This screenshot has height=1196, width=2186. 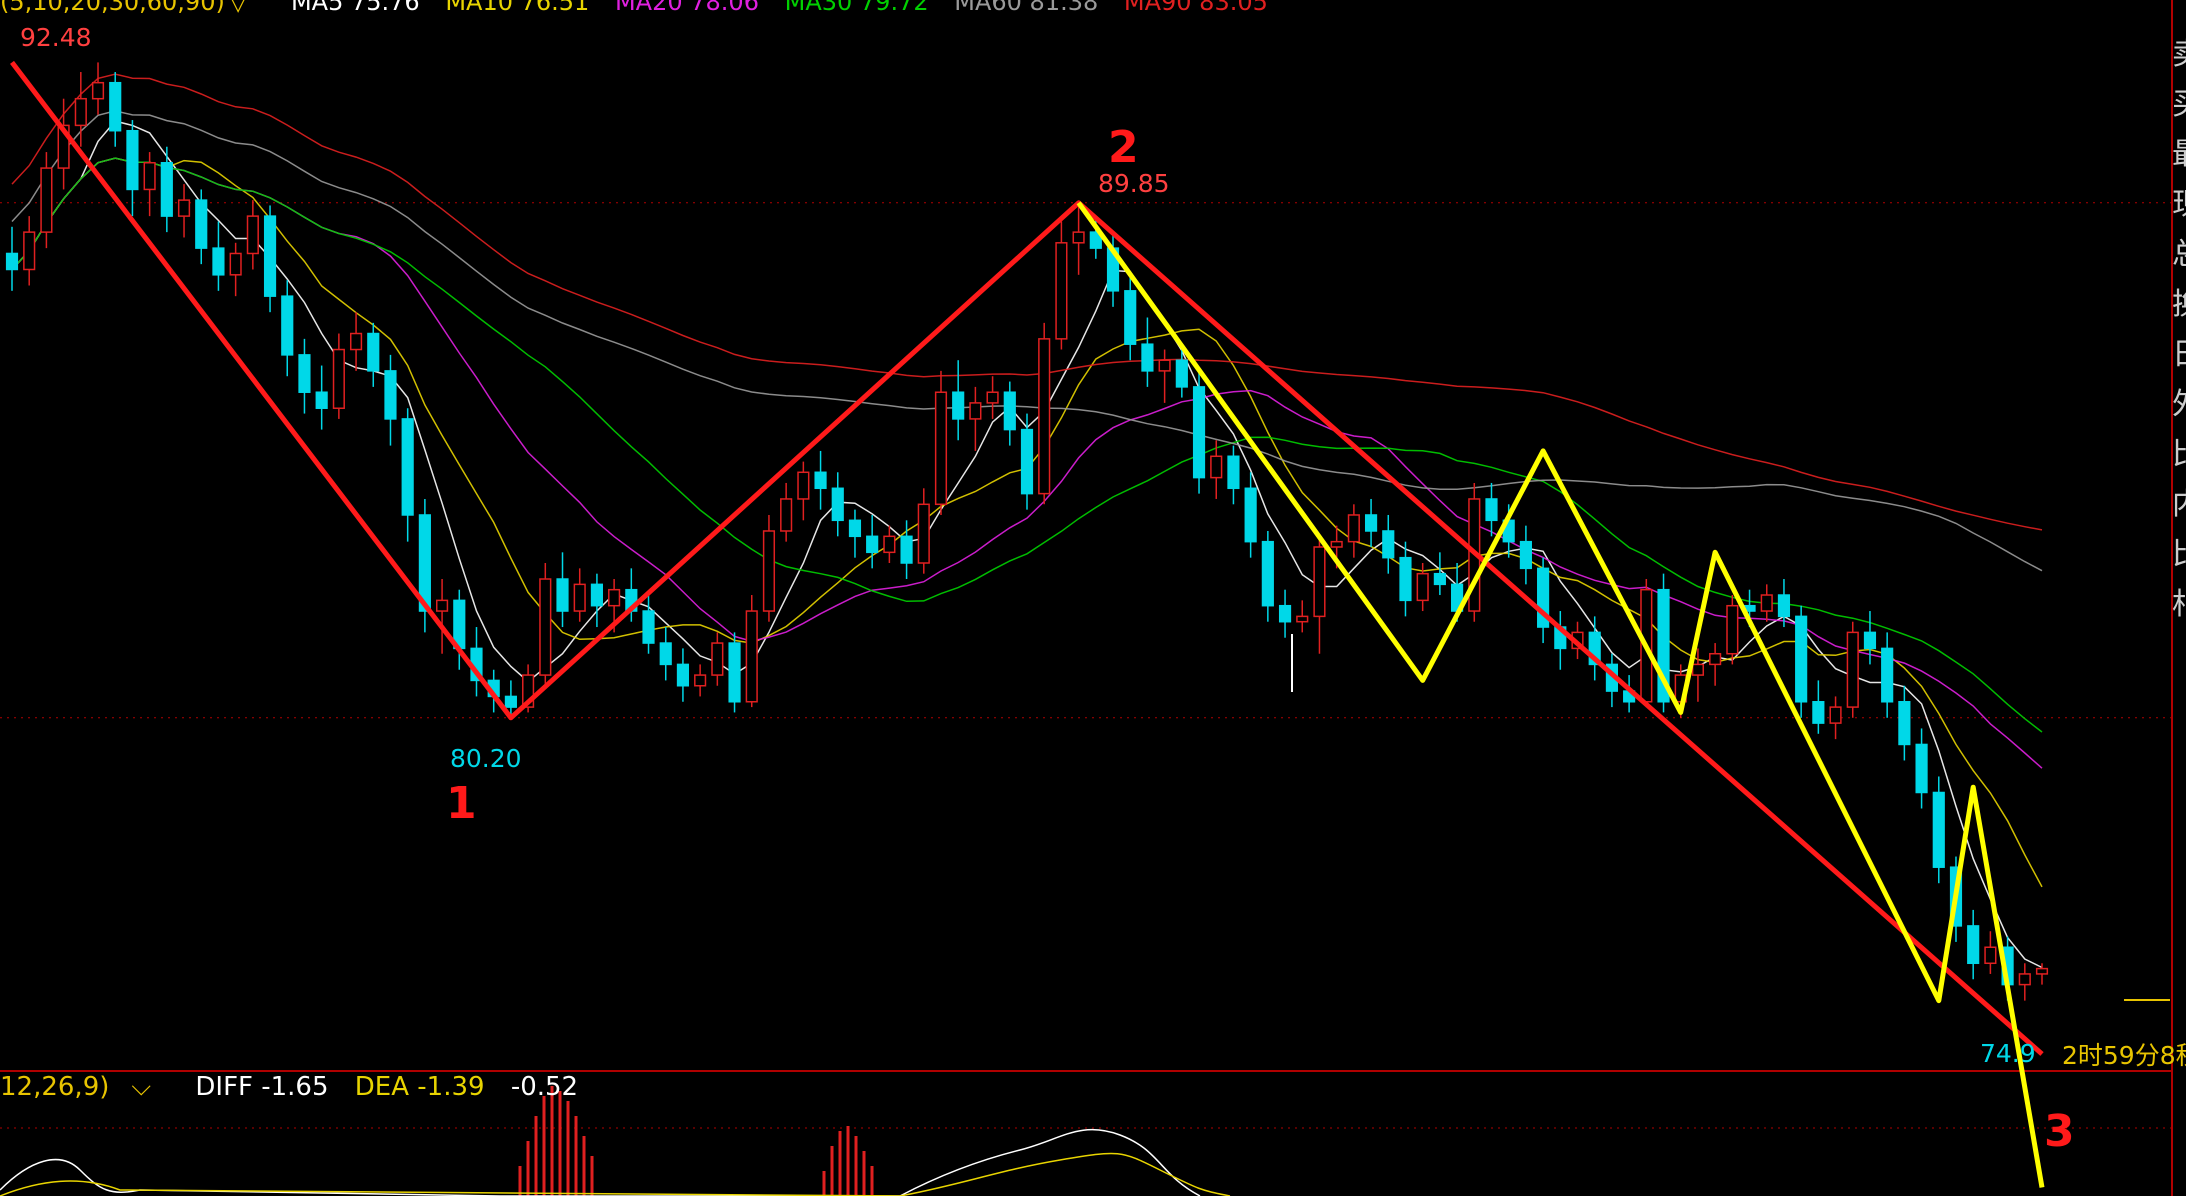 What do you see at coordinates (141, 1087) in the screenshot?
I see `chevron-down-icon: ⌵` at bounding box center [141, 1087].